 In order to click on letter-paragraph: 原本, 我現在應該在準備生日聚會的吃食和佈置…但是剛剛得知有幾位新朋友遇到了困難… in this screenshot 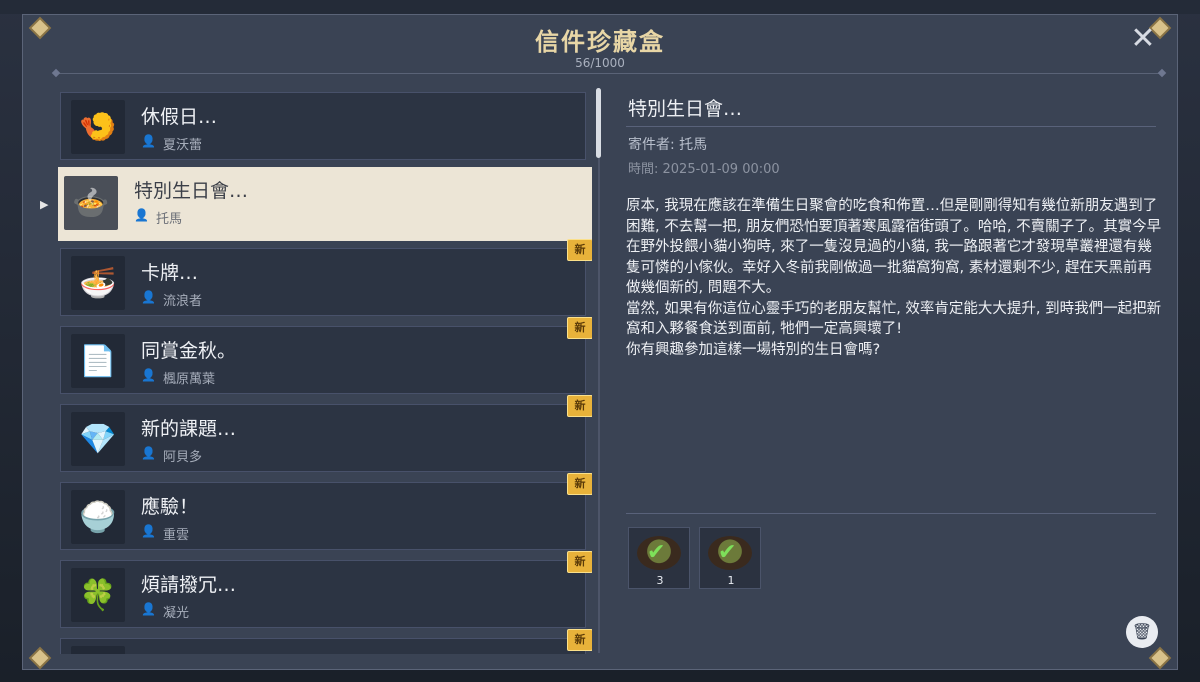, I will do `click(894, 247)`.